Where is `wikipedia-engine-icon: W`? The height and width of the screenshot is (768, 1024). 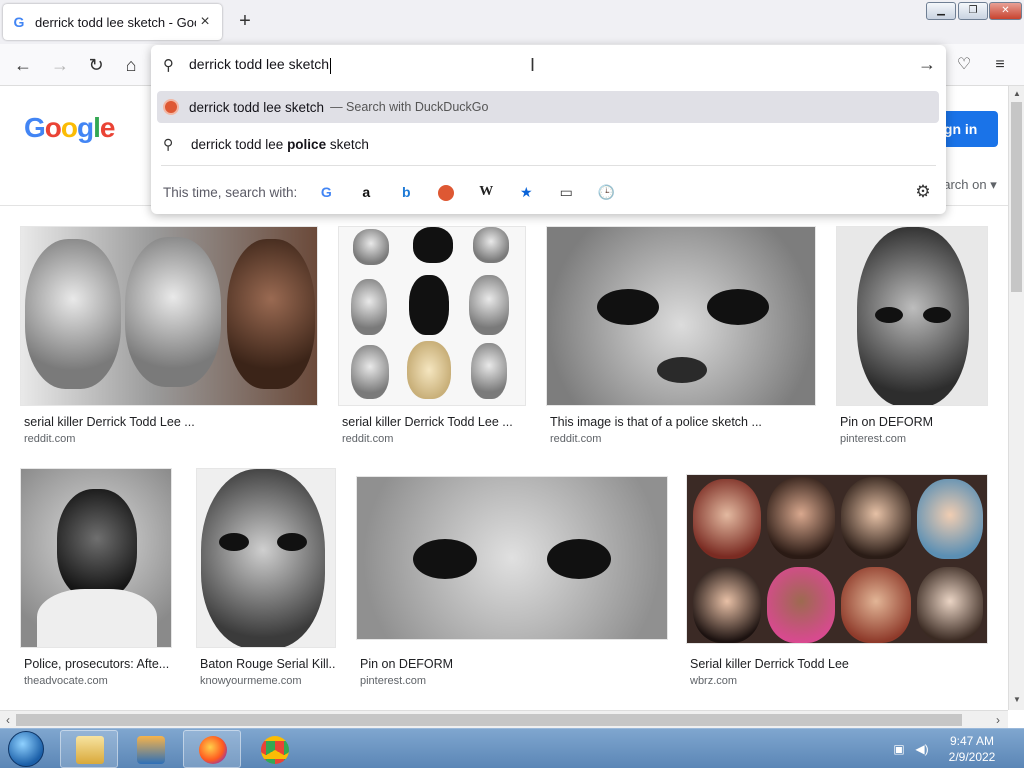
wikipedia-engine-icon: W is located at coordinates (486, 192).